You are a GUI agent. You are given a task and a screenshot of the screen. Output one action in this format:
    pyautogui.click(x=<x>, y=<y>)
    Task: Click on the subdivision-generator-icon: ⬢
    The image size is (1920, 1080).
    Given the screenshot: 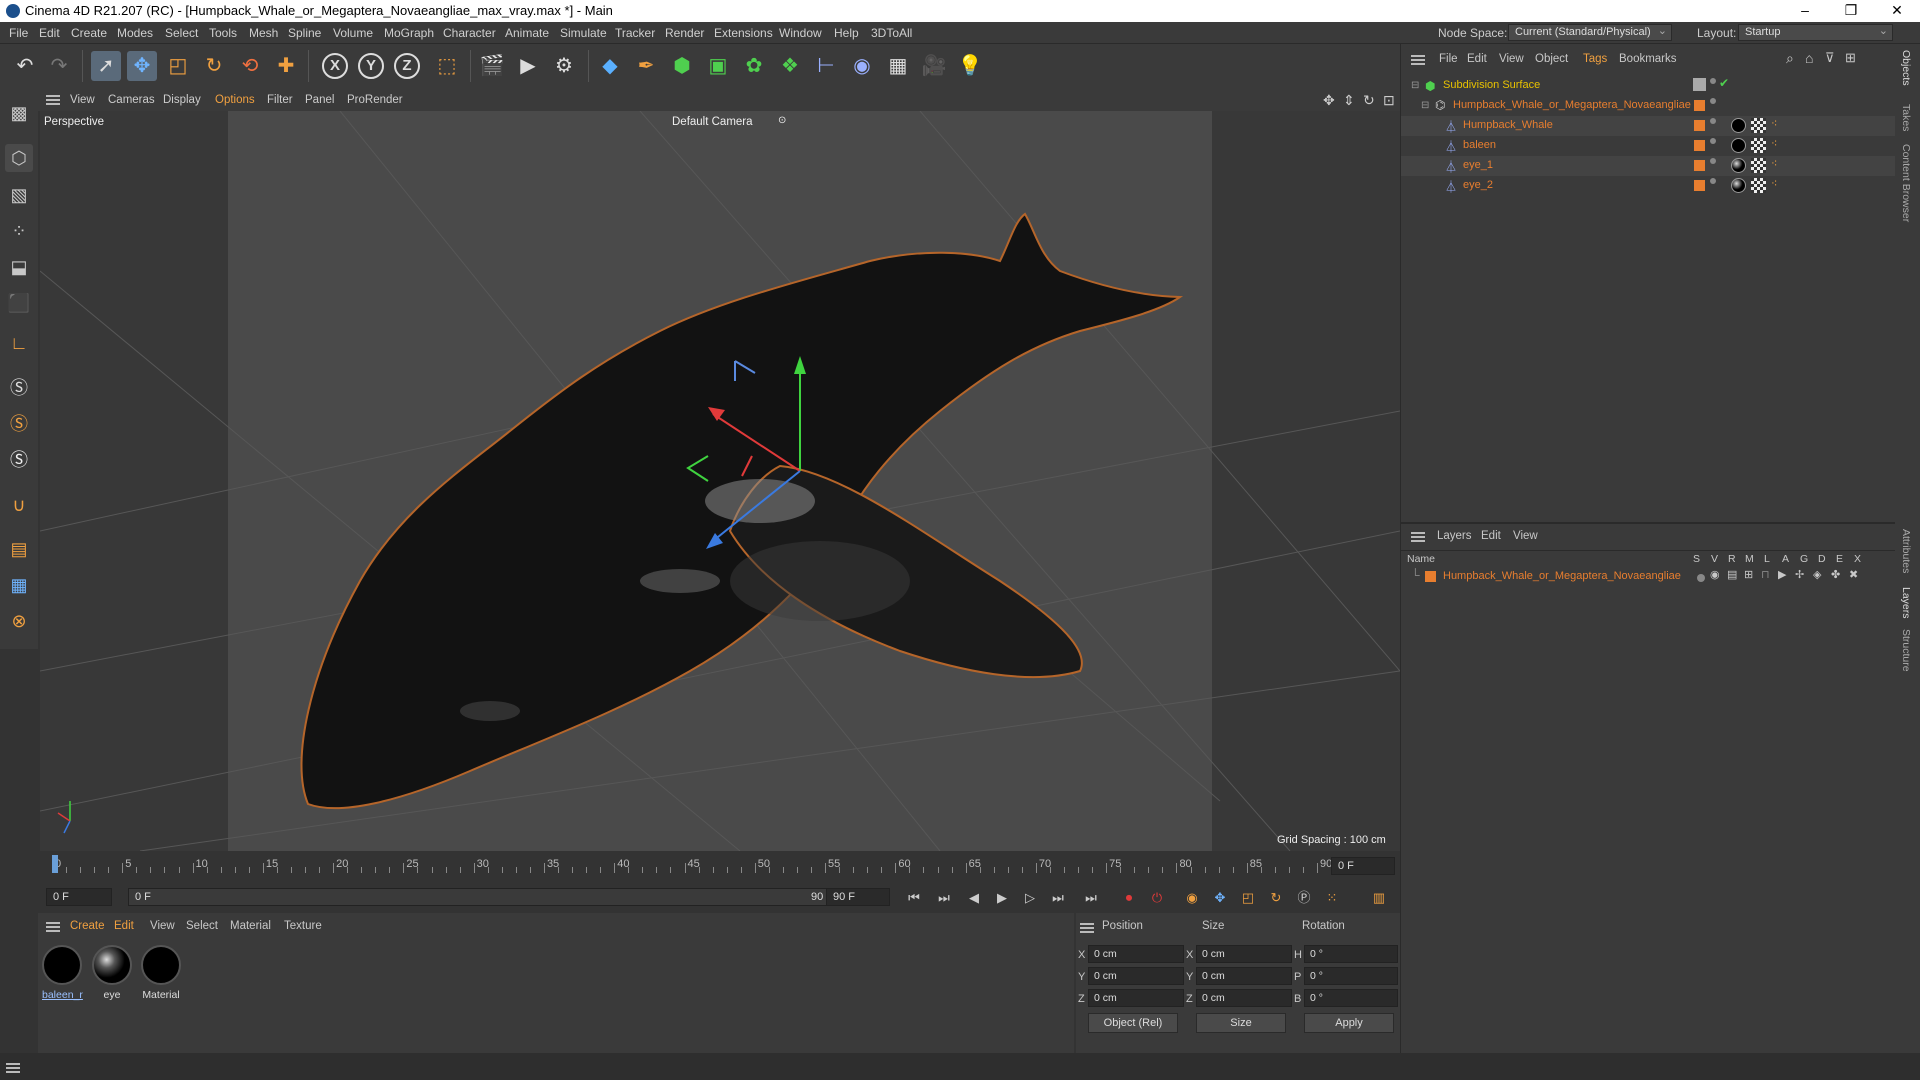 What is the action you would take?
    pyautogui.click(x=682, y=66)
    